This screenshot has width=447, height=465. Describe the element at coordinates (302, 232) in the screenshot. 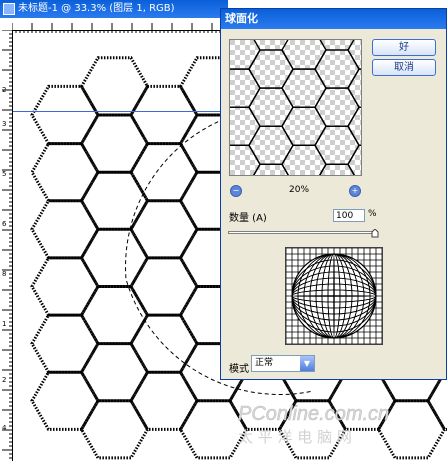

I see `amount-slider` at that location.